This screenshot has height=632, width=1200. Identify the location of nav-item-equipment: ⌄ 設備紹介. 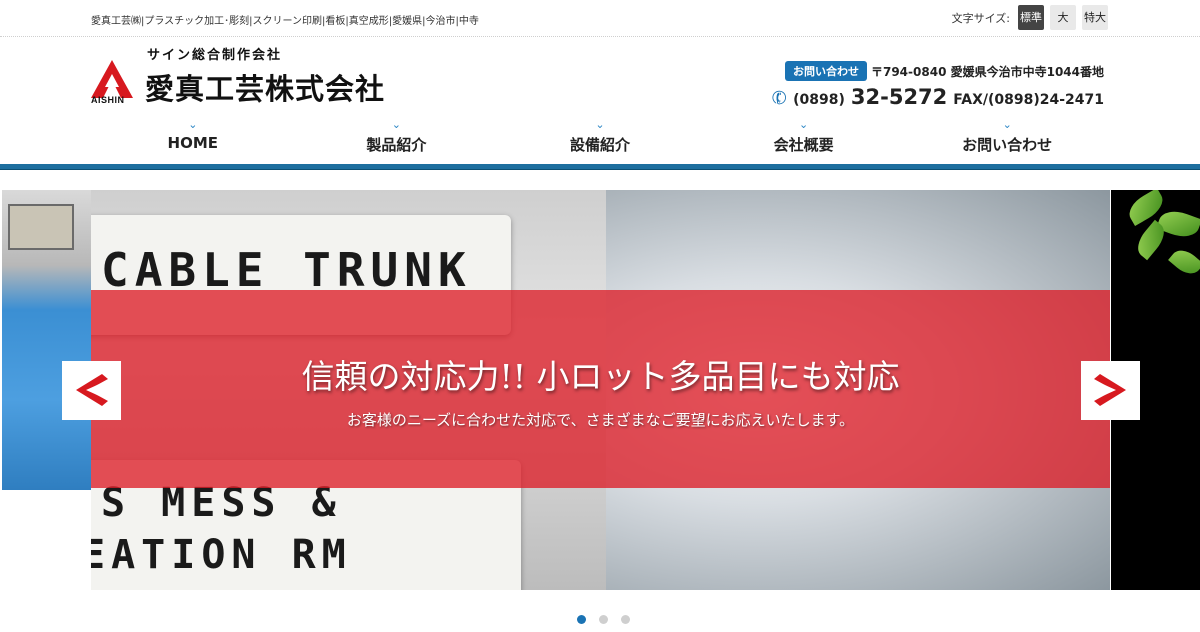
(600, 141).